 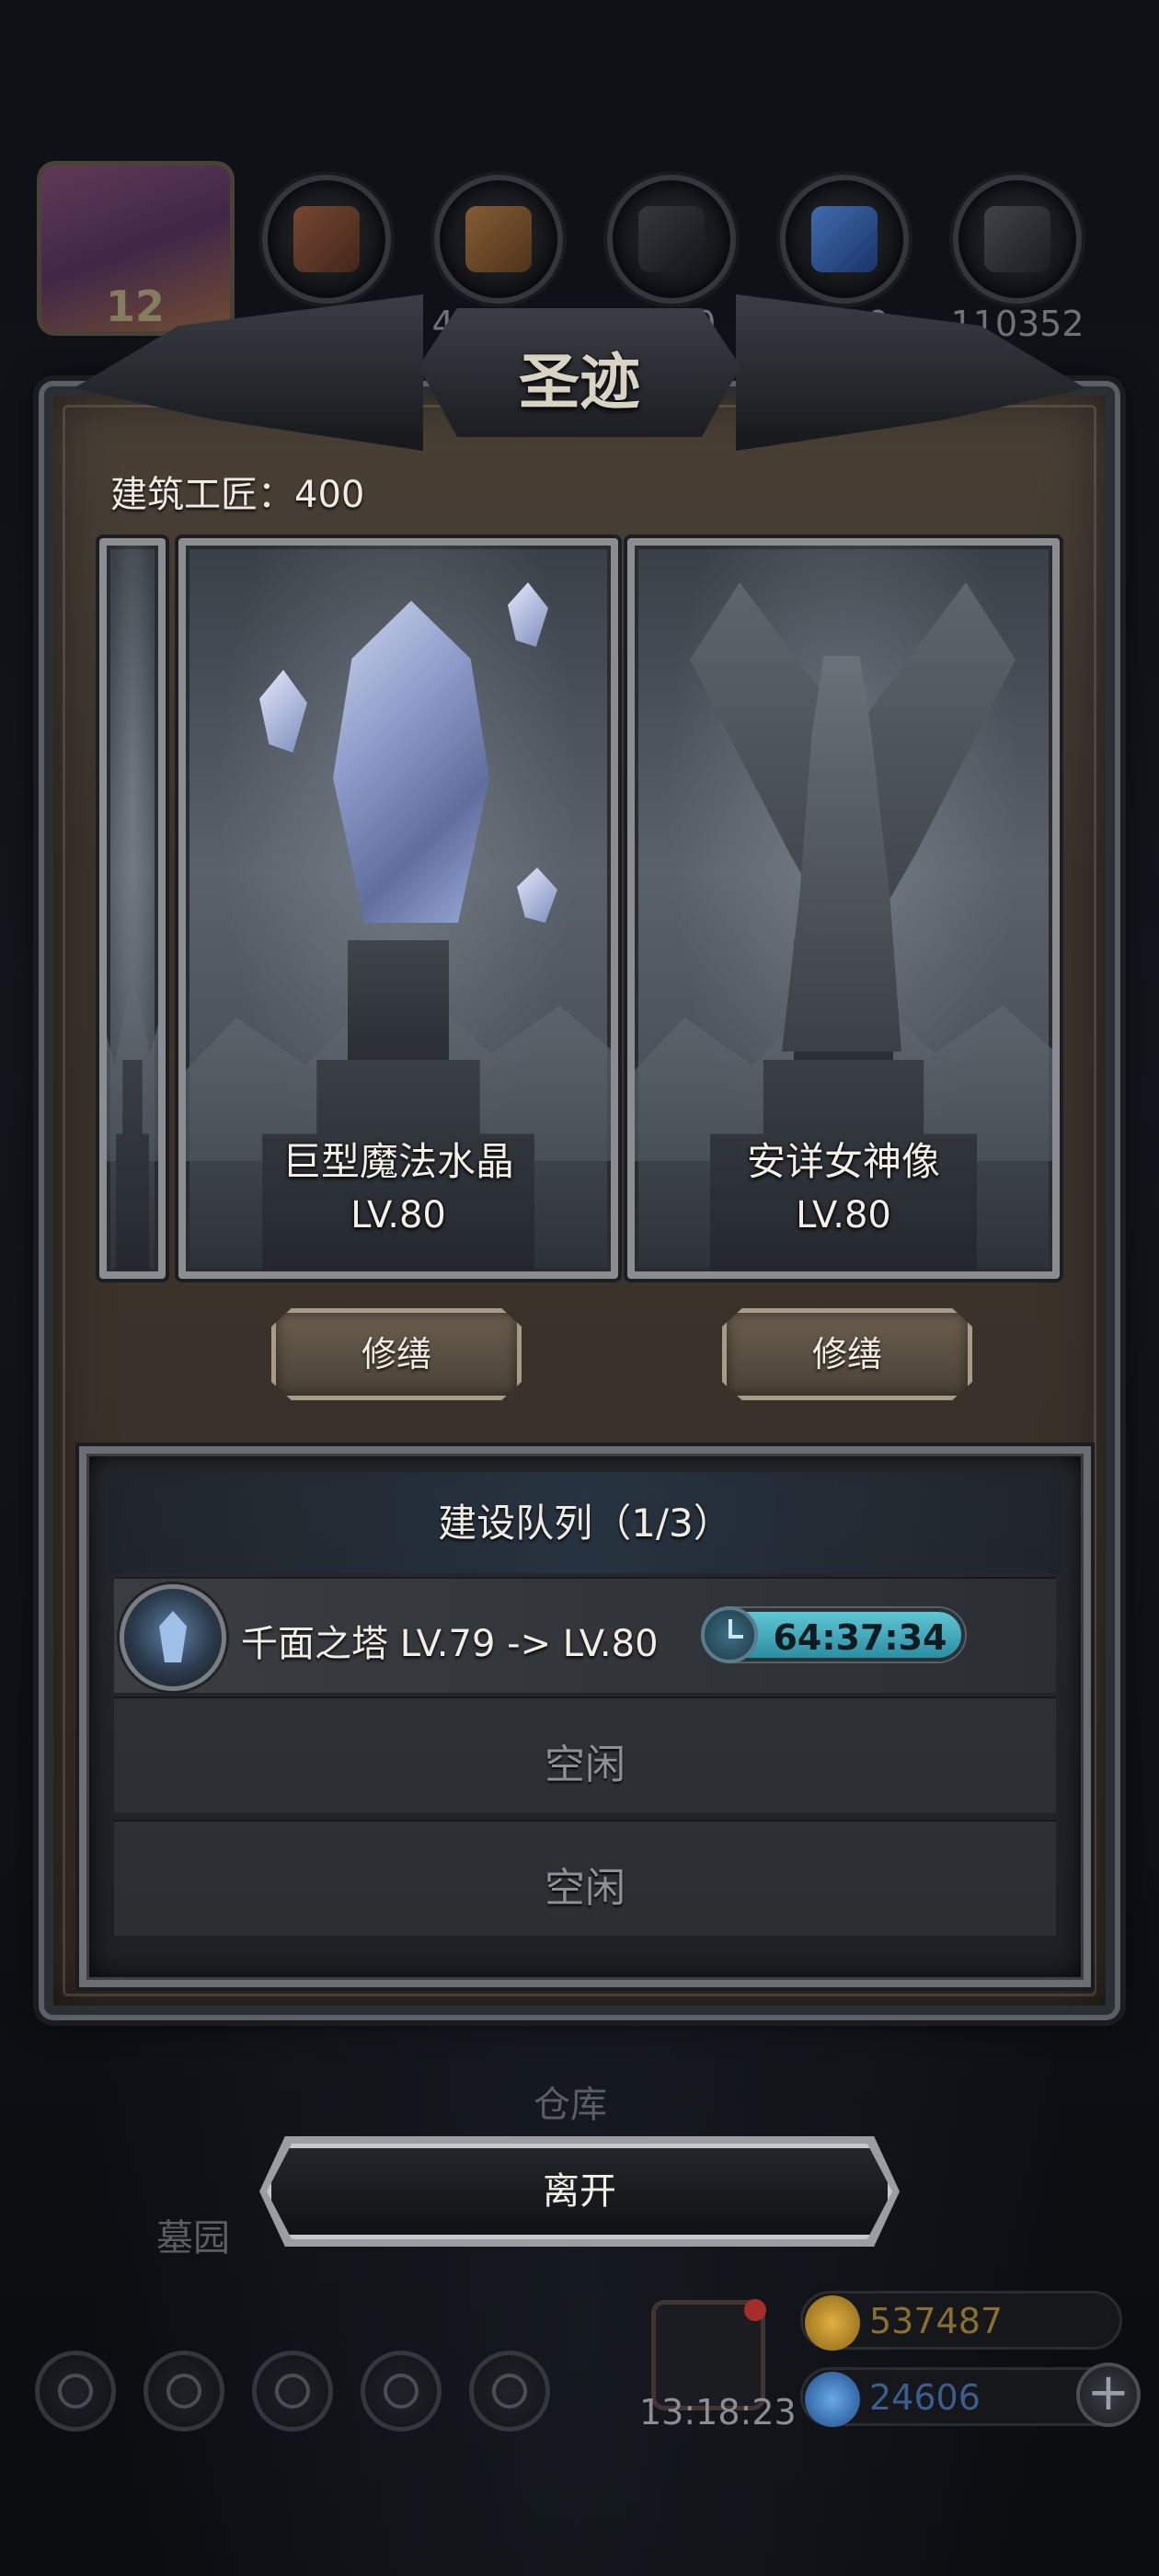 I want to click on gem-panel: 24606, so click(x=961, y=2397).